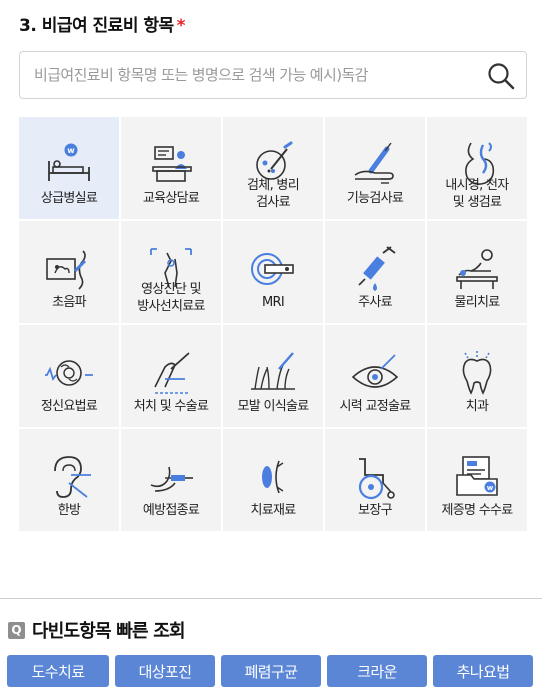 The width and height of the screenshot is (542, 695). I want to click on category-label: 모발 이식술료, so click(273, 406).